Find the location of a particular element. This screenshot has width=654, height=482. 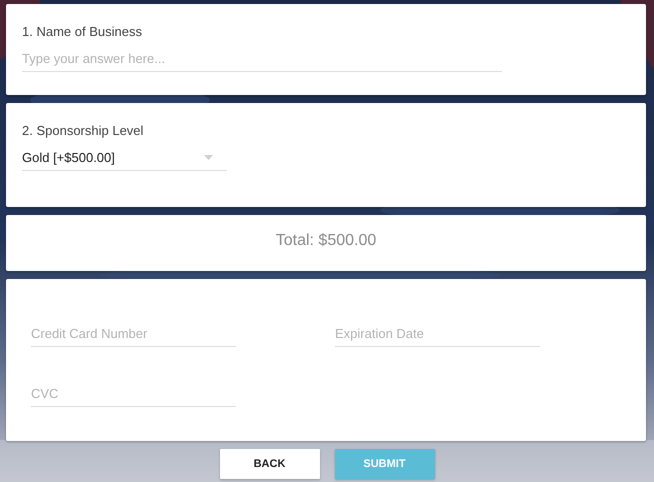

caret-icon is located at coordinates (208, 157).